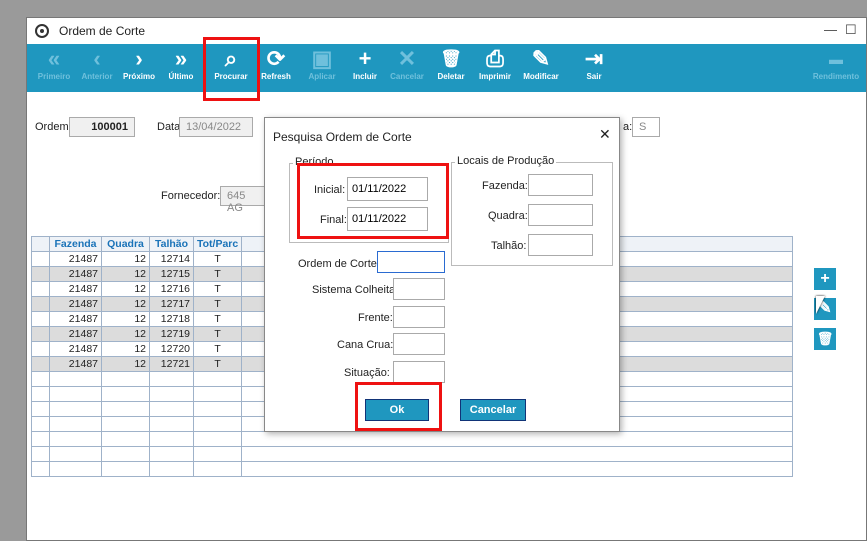 This screenshot has width=867, height=541. Describe the element at coordinates (245, 200) in the screenshot. I see `fornecedor-field: 645 AG` at that location.